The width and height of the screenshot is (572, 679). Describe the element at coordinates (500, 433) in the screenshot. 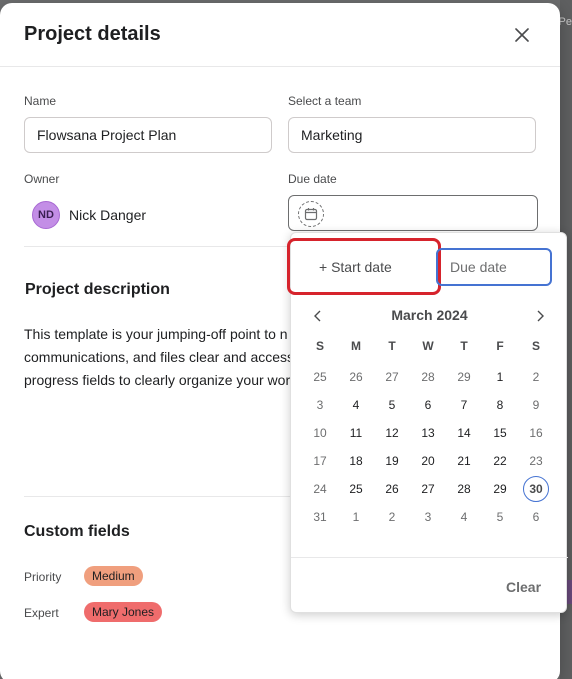

I see `calendar-day: 15` at that location.